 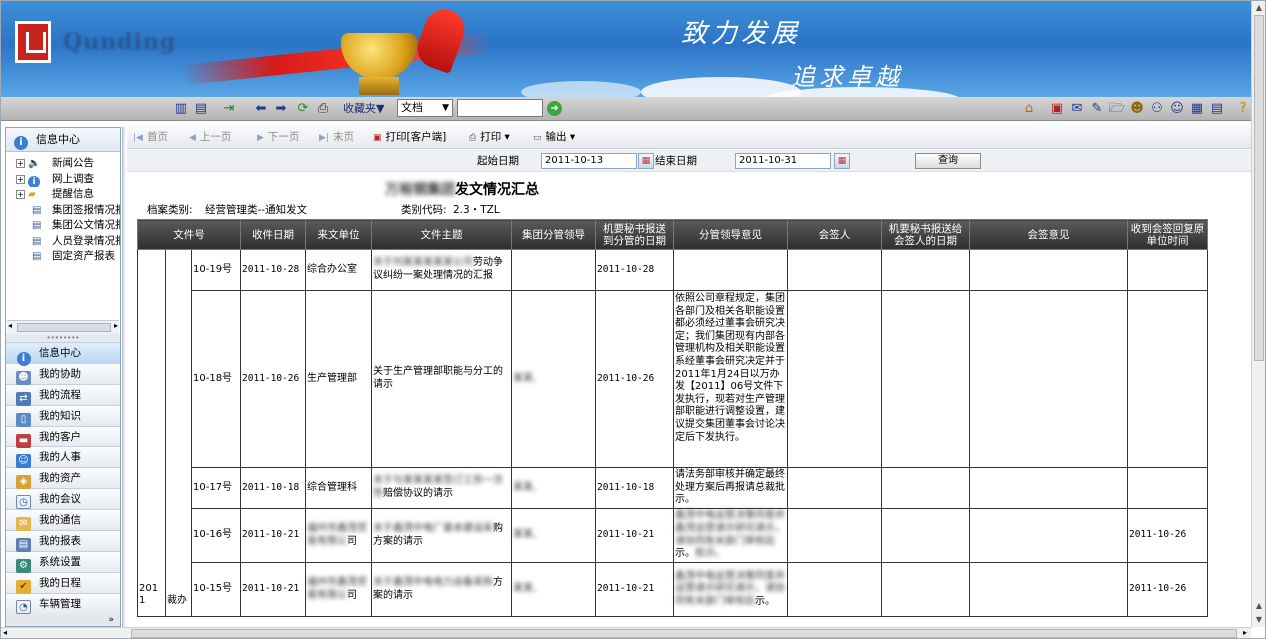 What do you see at coordinates (1177, 109) in the screenshot?
I see `contacts-icon: ☺` at bounding box center [1177, 109].